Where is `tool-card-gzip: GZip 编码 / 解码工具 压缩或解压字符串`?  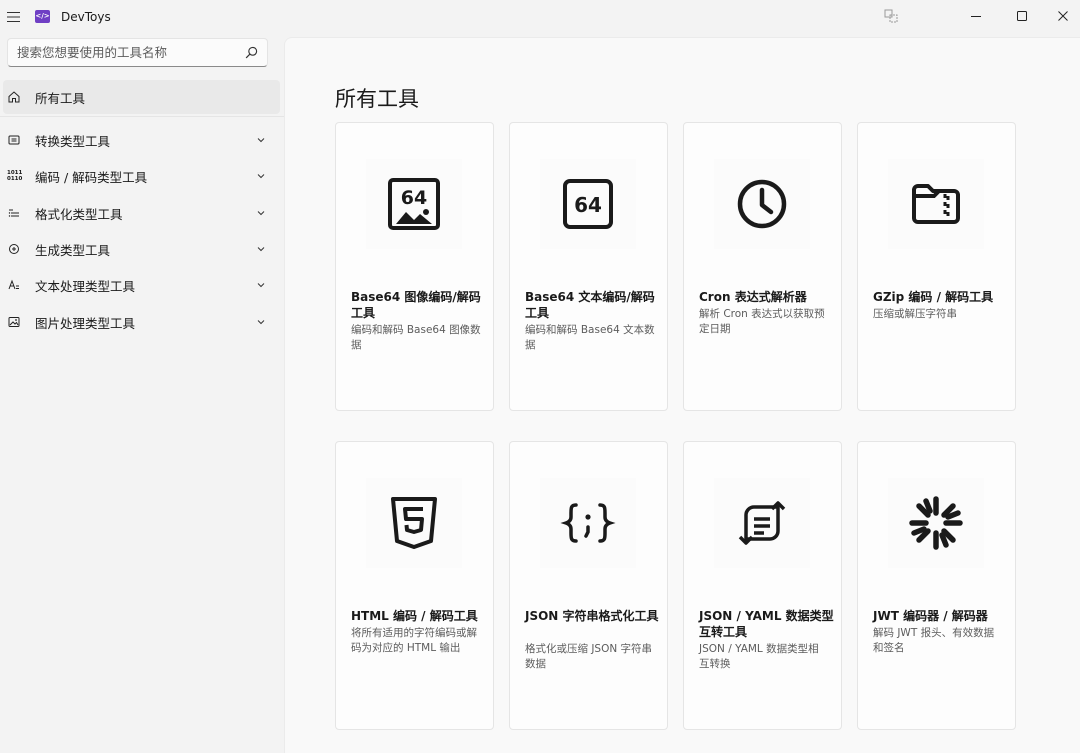 tool-card-gzip: GZip 编码 / 解码工具 压缩或解压字符串 is located at coordinates (936, 266).